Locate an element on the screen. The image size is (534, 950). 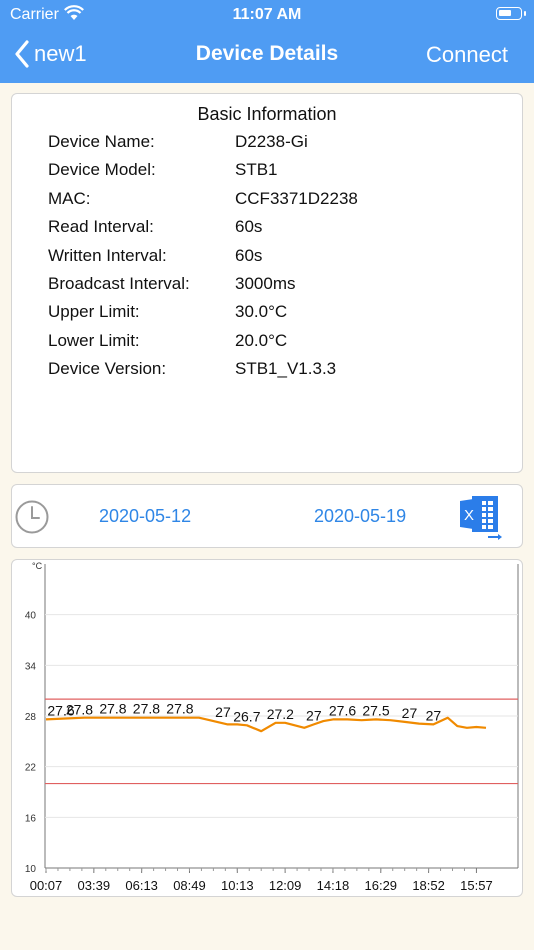
x-tick-label: 16:29 is located at coordinates (381, 885).